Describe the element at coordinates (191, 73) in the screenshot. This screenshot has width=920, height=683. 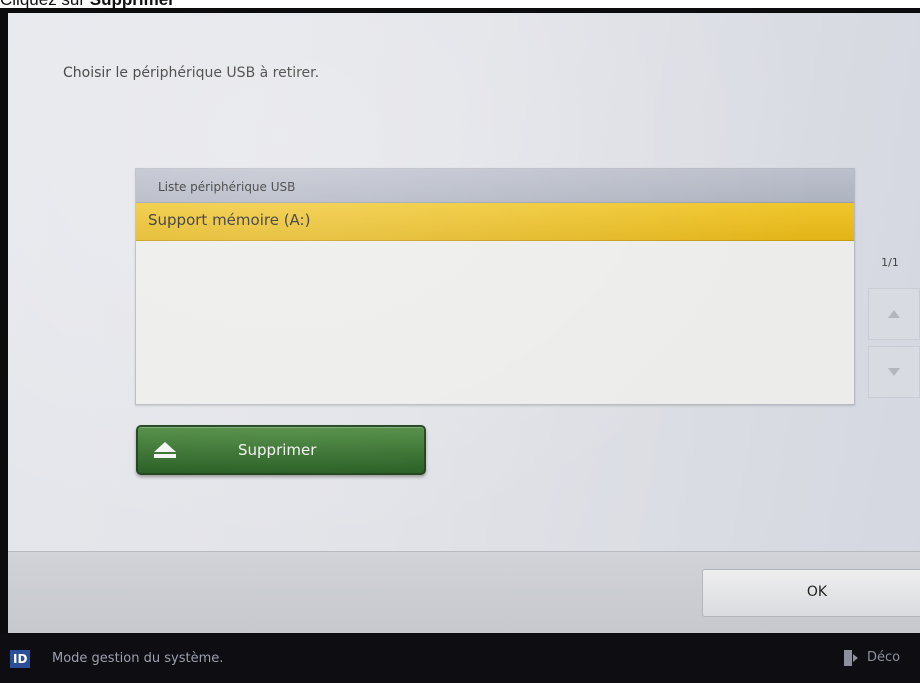
I see `screen-instruction: Choisir le périphérique USB à retirer.` at that location.